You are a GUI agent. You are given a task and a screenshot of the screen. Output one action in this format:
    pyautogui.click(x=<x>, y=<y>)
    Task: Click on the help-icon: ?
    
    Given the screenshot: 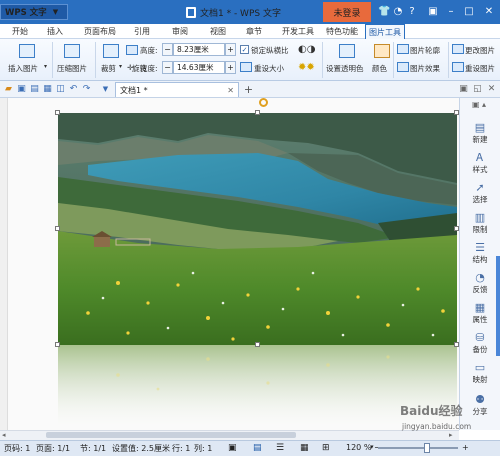 What is the action you would take?
    pyautogui.click(x=412, y=12)
    